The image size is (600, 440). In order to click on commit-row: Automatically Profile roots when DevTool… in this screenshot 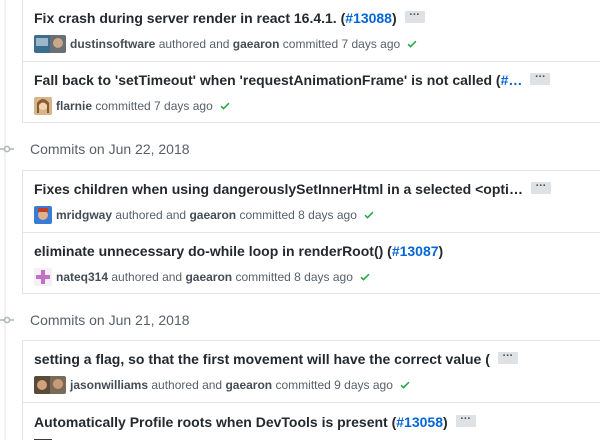, I will do `click(311, 421)`.